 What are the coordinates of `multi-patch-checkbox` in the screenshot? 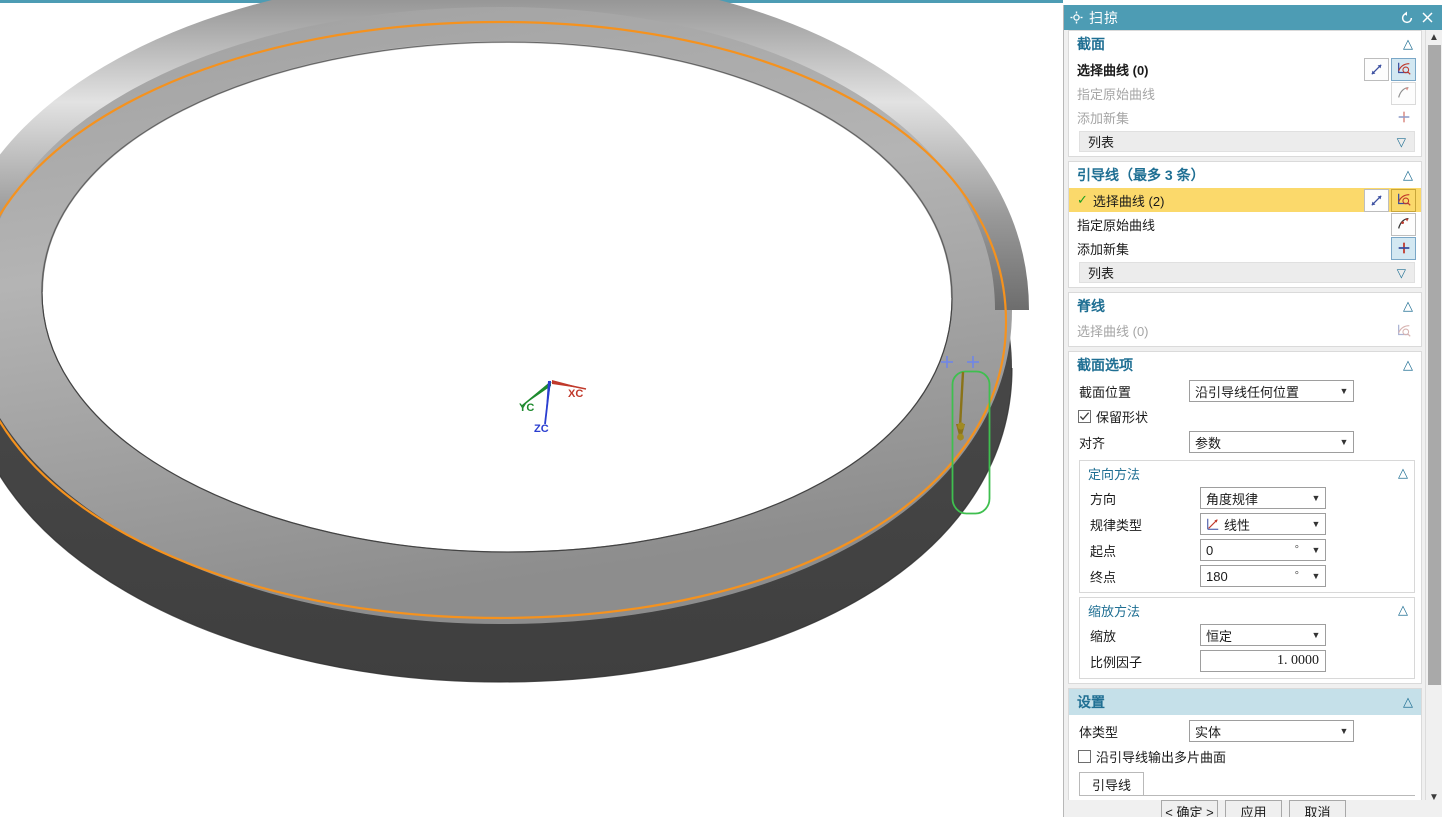 It's located at (1084, 756).